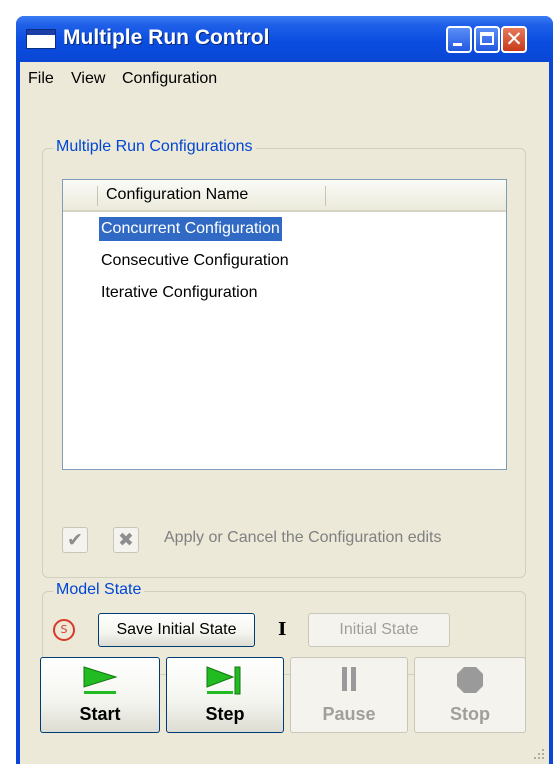 The height and width of the screenshot is (764, 553). Describe the element at coordinates (470, 680) in the screenshot. I see `stop-icon` at that location.